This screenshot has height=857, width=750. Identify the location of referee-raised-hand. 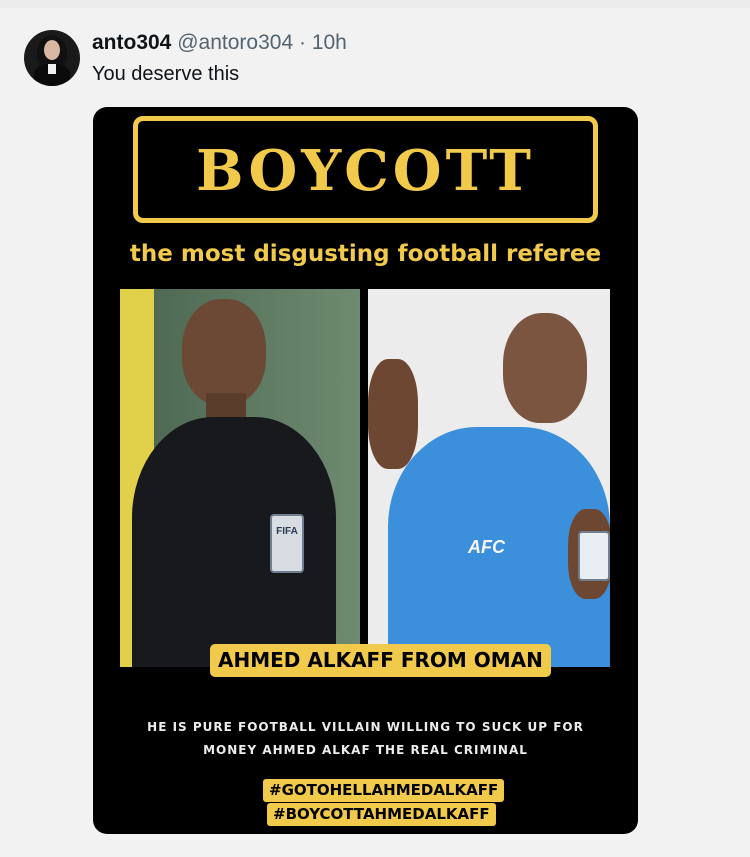
(393, 414).